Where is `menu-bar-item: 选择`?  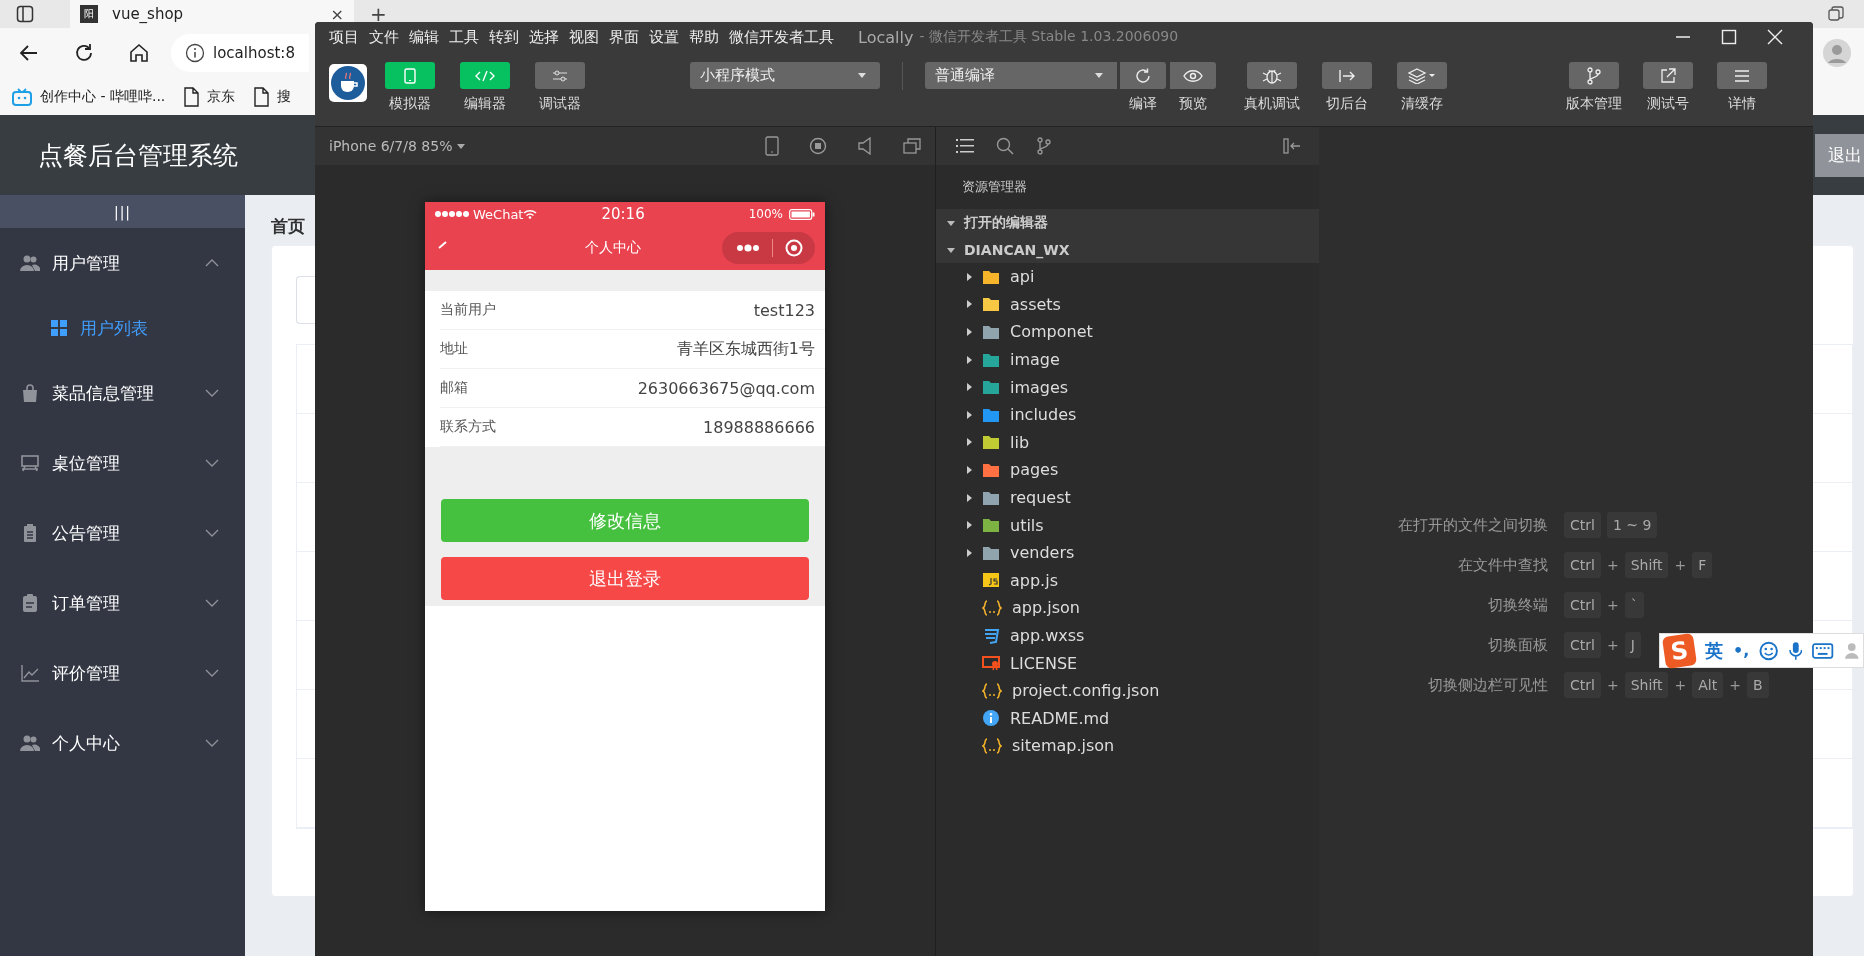
menu-bar-item: 选择 is located at coordinates (544, 37).